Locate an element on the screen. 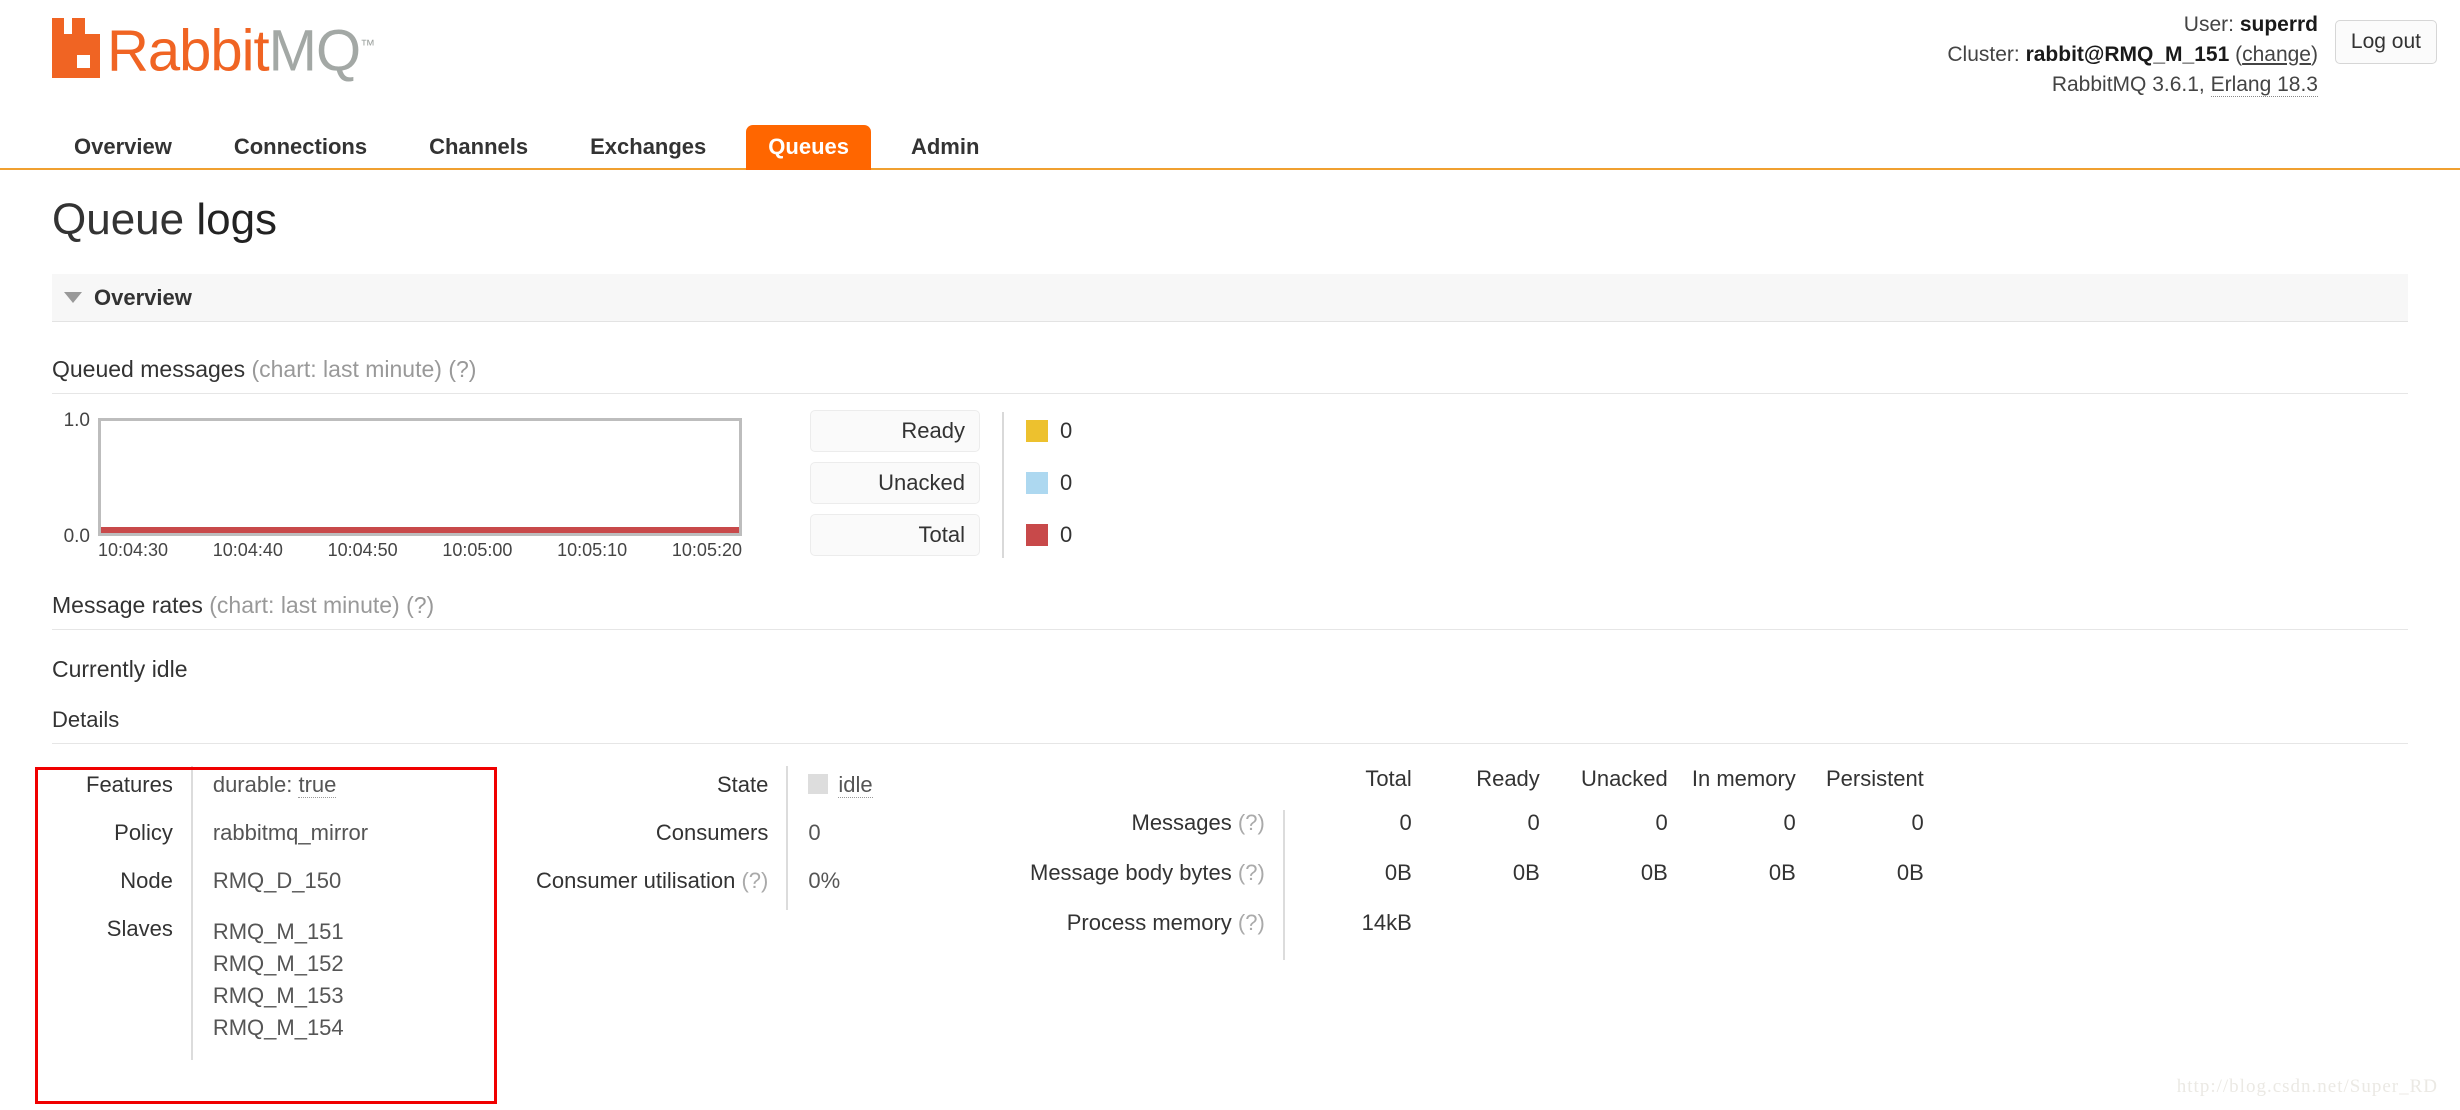 The image size is (2460, 1110). table-row: Policy rabbitmq_mirror is located at coordinates (227, 838).